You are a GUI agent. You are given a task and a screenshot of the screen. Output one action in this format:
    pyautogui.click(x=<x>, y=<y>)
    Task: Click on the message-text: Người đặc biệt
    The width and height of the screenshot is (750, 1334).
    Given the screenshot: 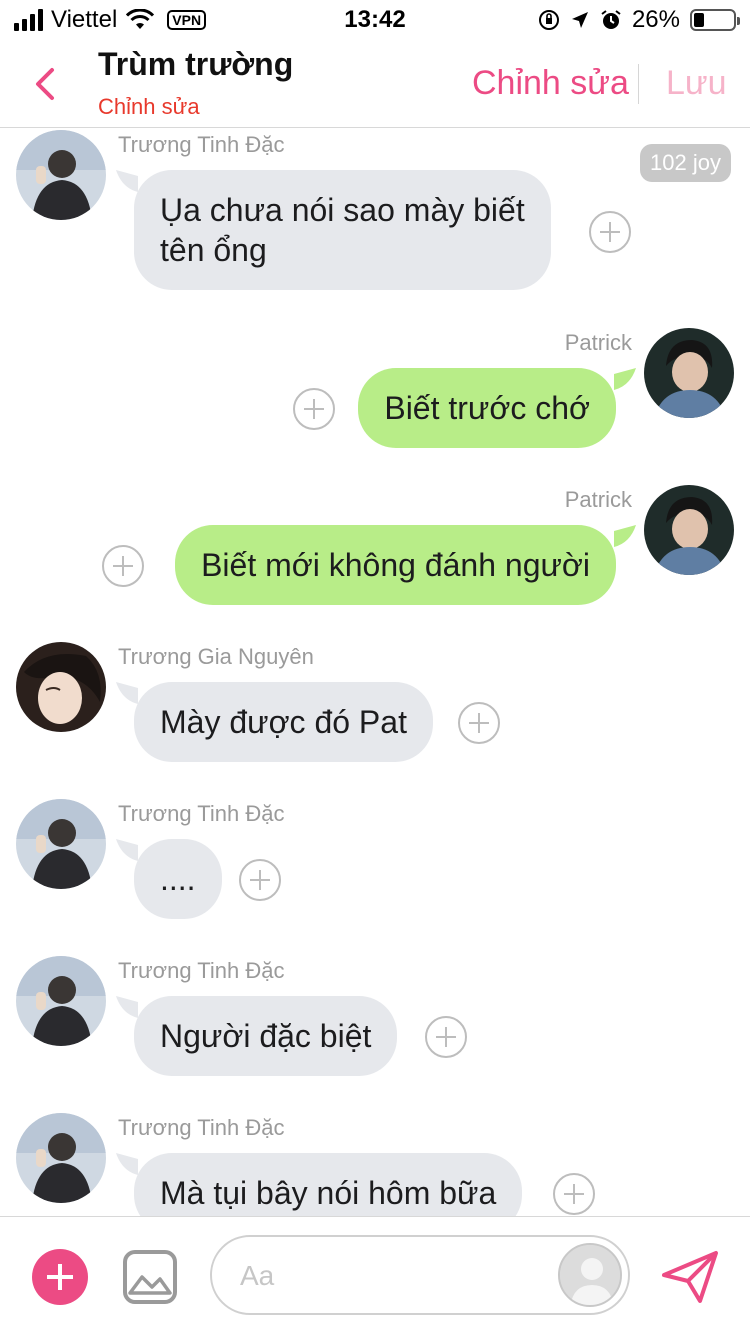 What is the action you would take?
    pyautogui.click(x=266, y=1036)
    